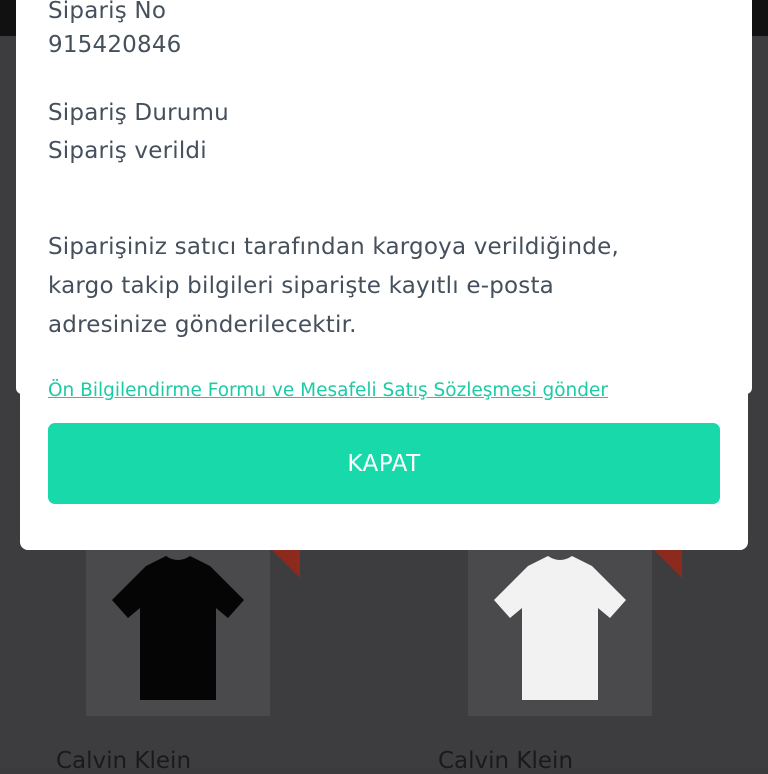 The height and width of the screenshot is (774, 768). What do you see at coordinates (138, 113) in the screenshot?
I see `order-status-label: Sipariş Durumu` at bounding box center [138, 113].